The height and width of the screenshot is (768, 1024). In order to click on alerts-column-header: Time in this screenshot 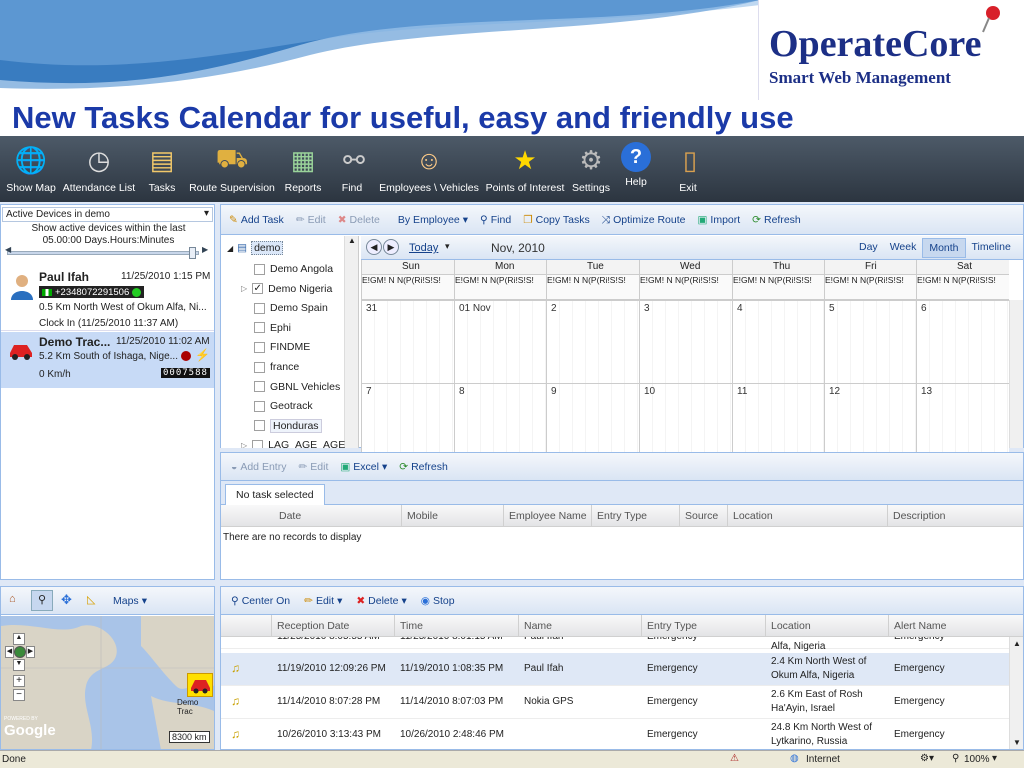, I will do `click(411, 626)`.